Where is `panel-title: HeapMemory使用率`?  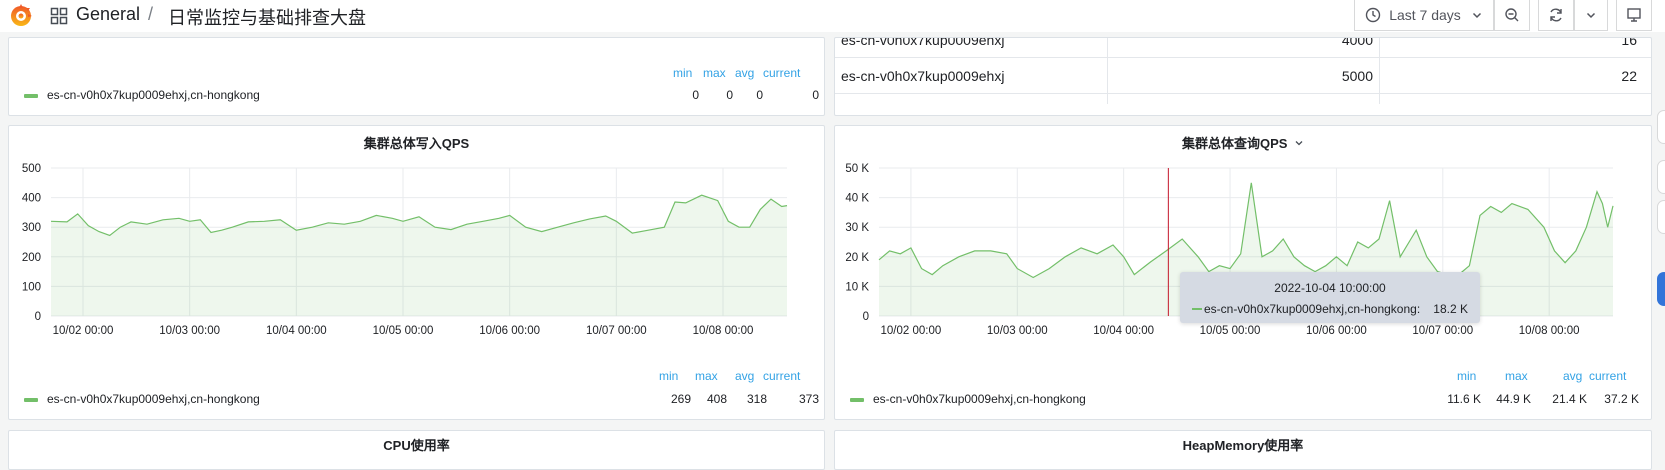 panel-title: HeapMemory使用率 is located at coordinates (1243, 444).